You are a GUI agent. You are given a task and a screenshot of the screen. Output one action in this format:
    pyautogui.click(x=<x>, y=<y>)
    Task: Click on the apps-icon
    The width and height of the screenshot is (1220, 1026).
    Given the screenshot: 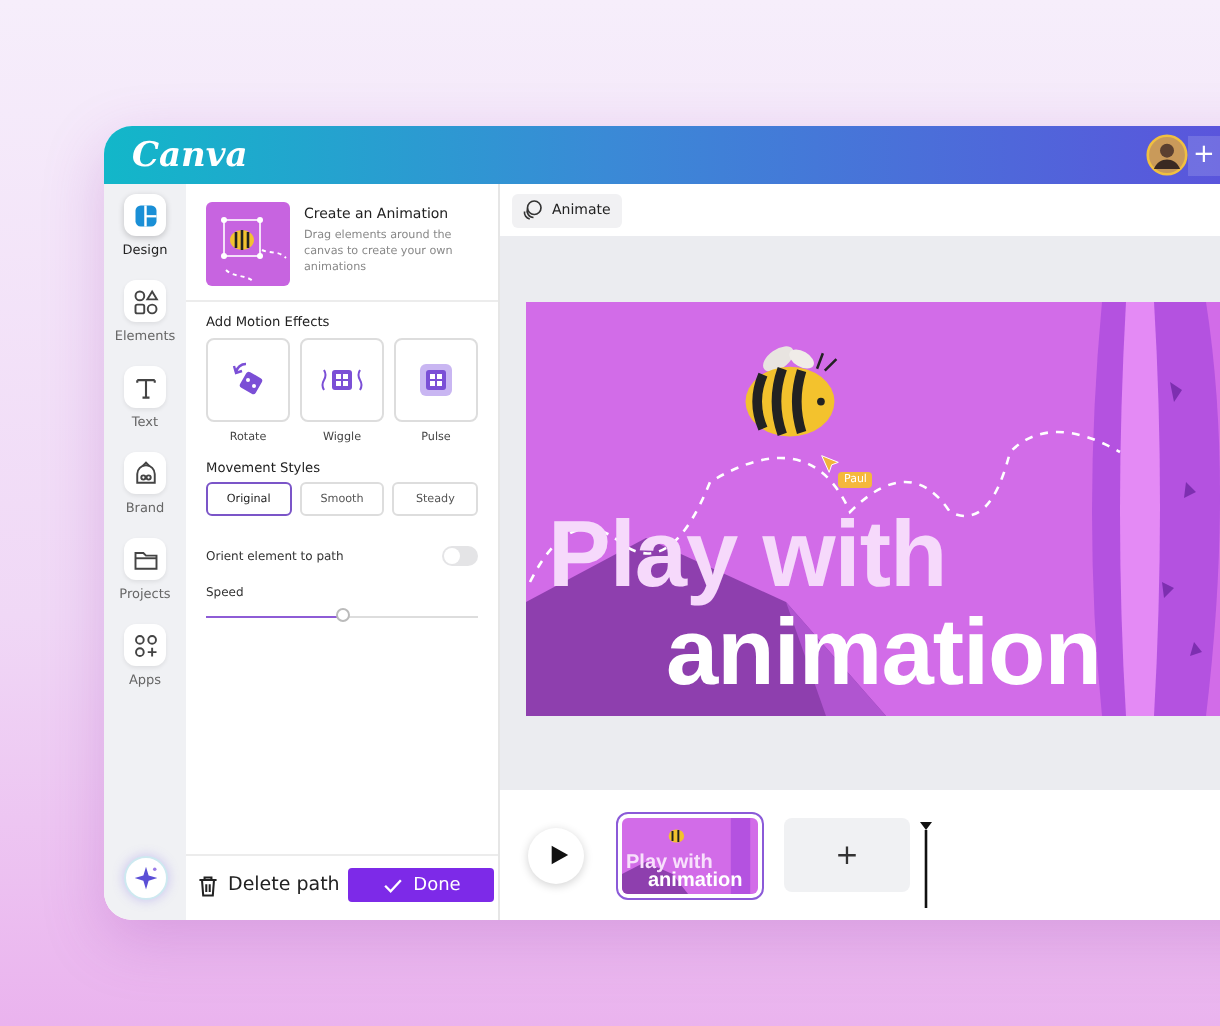 What is the action you would take?
    pyautogui.click(x=145, y=645)
    